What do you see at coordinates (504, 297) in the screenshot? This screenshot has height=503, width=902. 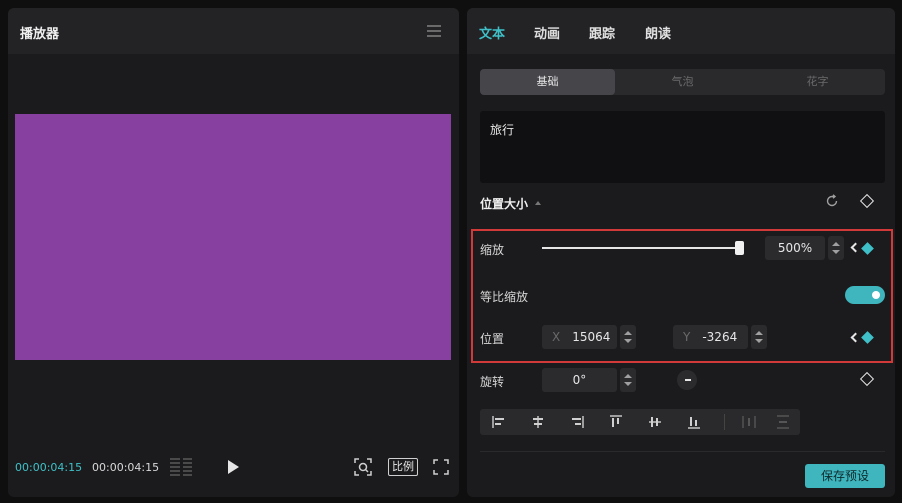 I see `uniform-scale-label: 等比缩放` at bounding box center [504, 297].